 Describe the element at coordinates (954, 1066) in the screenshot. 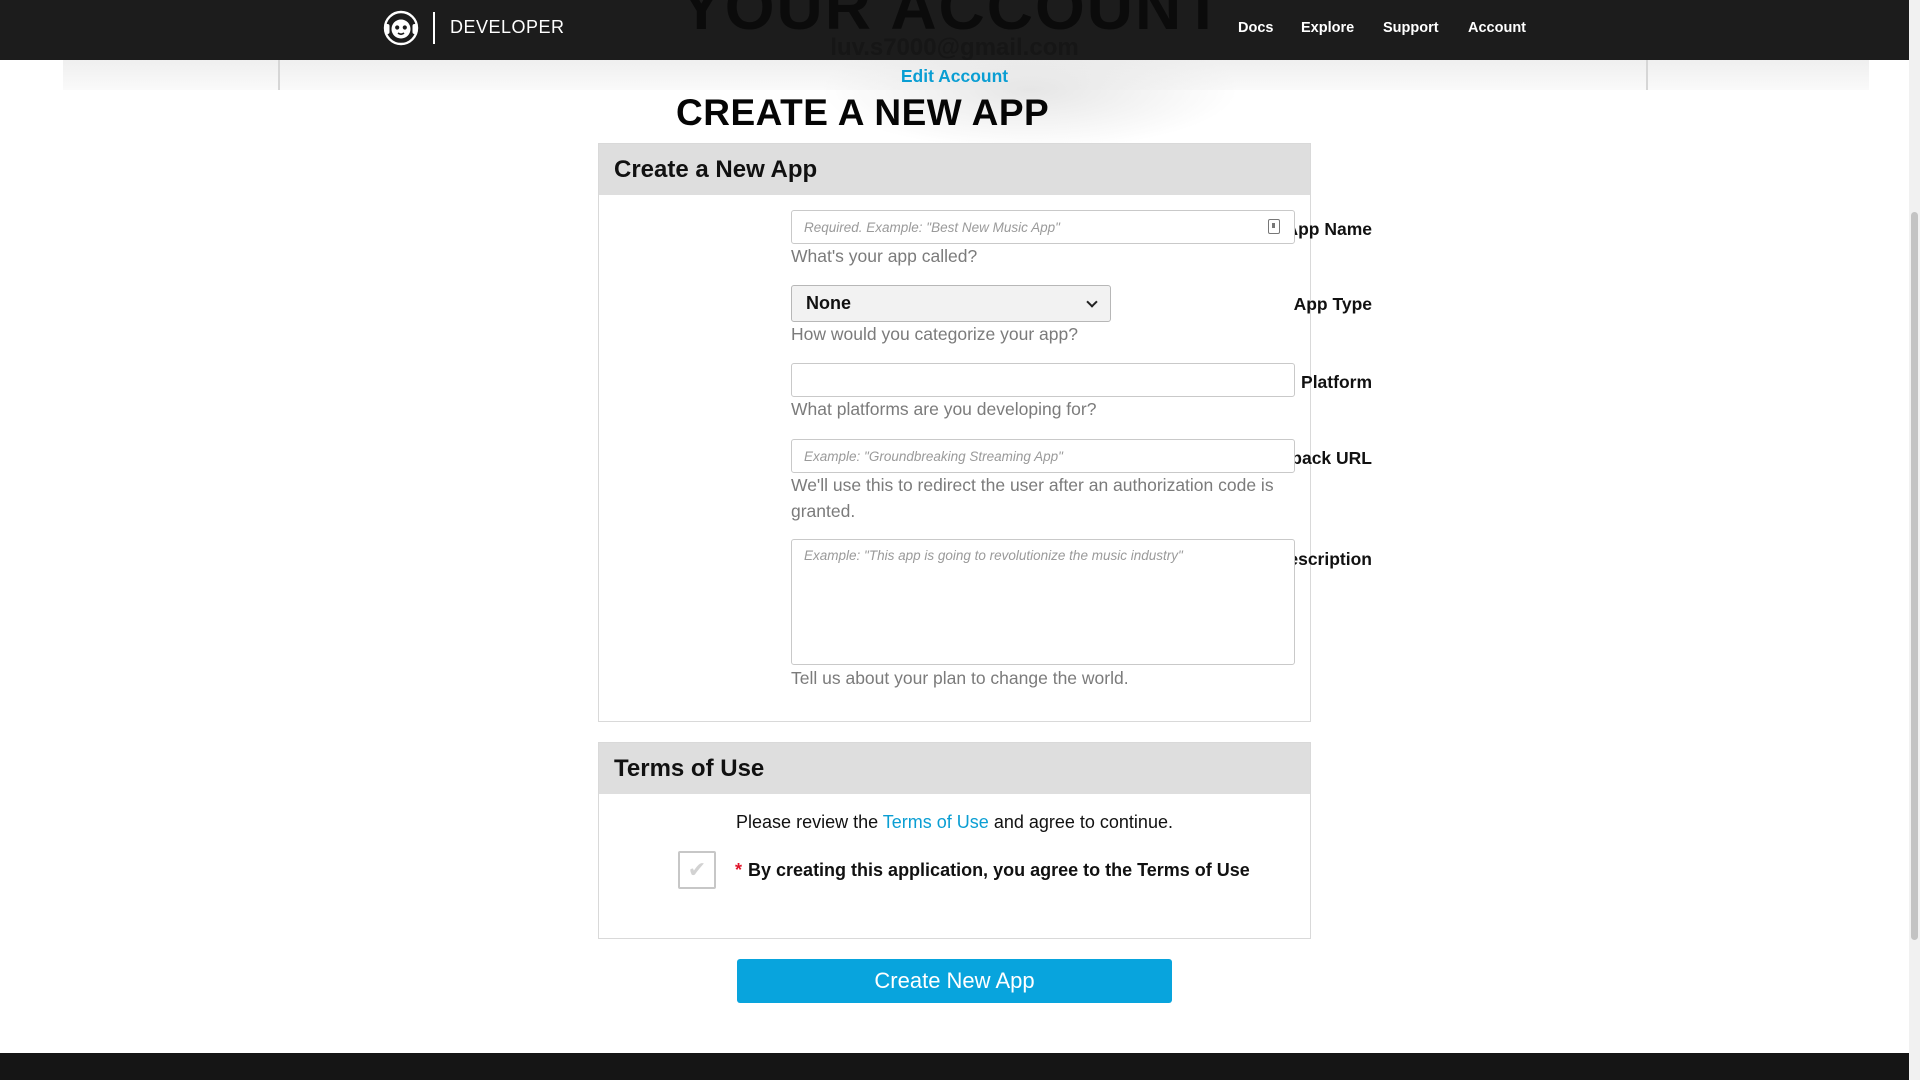

I see `page-footer` at that location.